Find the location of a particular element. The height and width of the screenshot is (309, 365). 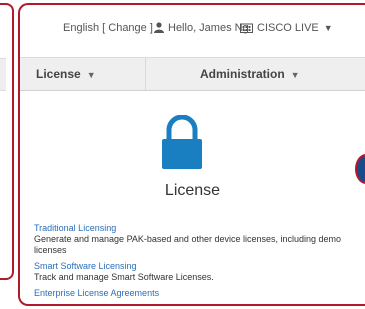

smart-software-licensing-link: Smart Software Licensing is located at coordinates (194, 266).